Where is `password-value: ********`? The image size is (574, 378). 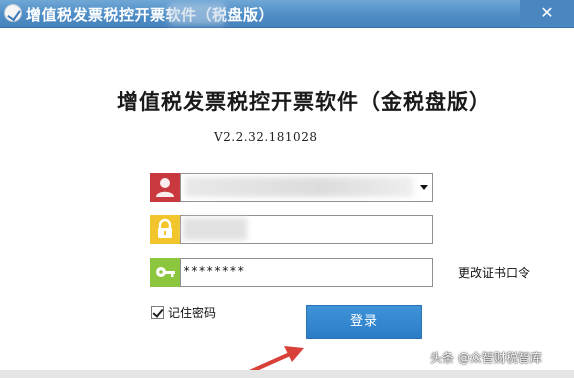 password-value: ******** is located at coordinates (214, 271).